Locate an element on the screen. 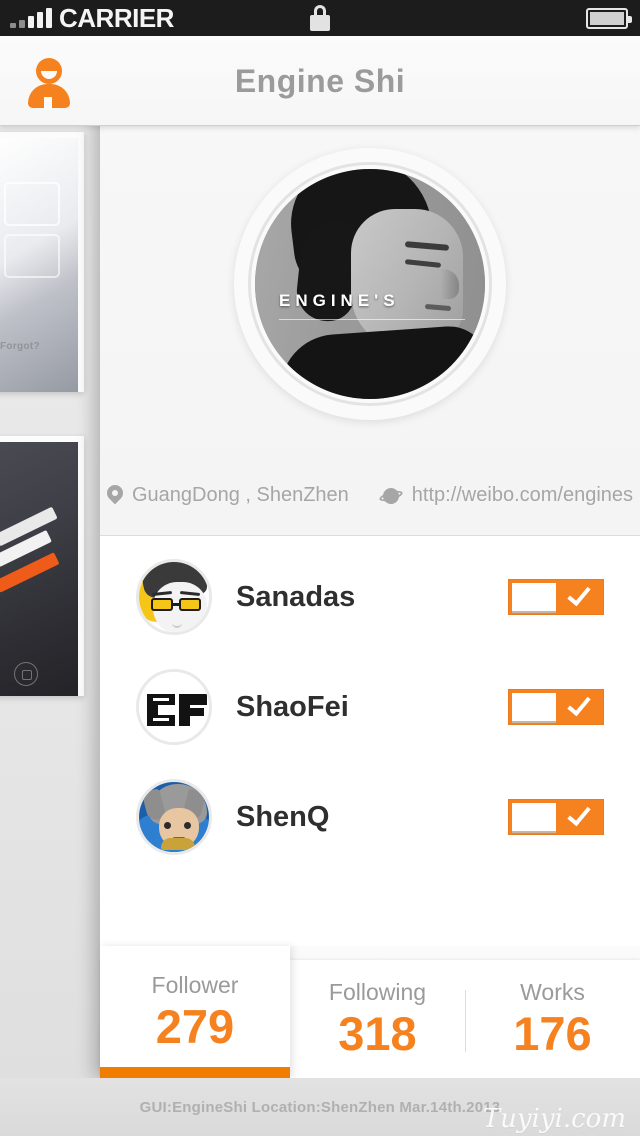  friend-avatar-sanadas is located at coordinates (174, 597).